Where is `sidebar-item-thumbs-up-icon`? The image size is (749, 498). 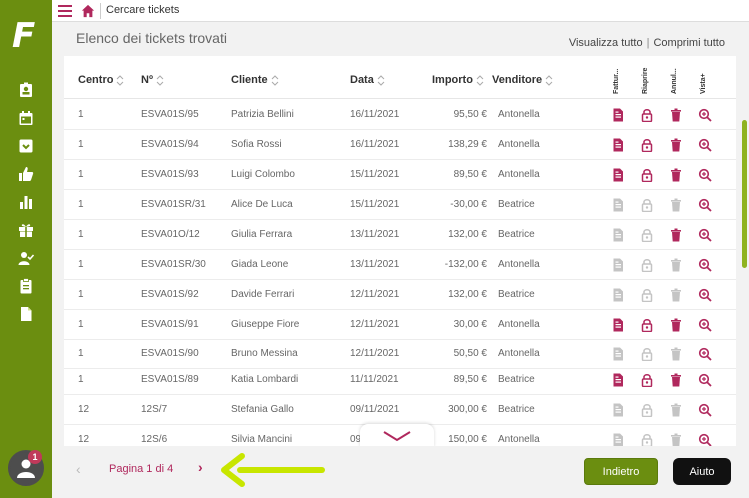
sidebar-item-thumbs-up-icon is located at coordinates (26, 174).